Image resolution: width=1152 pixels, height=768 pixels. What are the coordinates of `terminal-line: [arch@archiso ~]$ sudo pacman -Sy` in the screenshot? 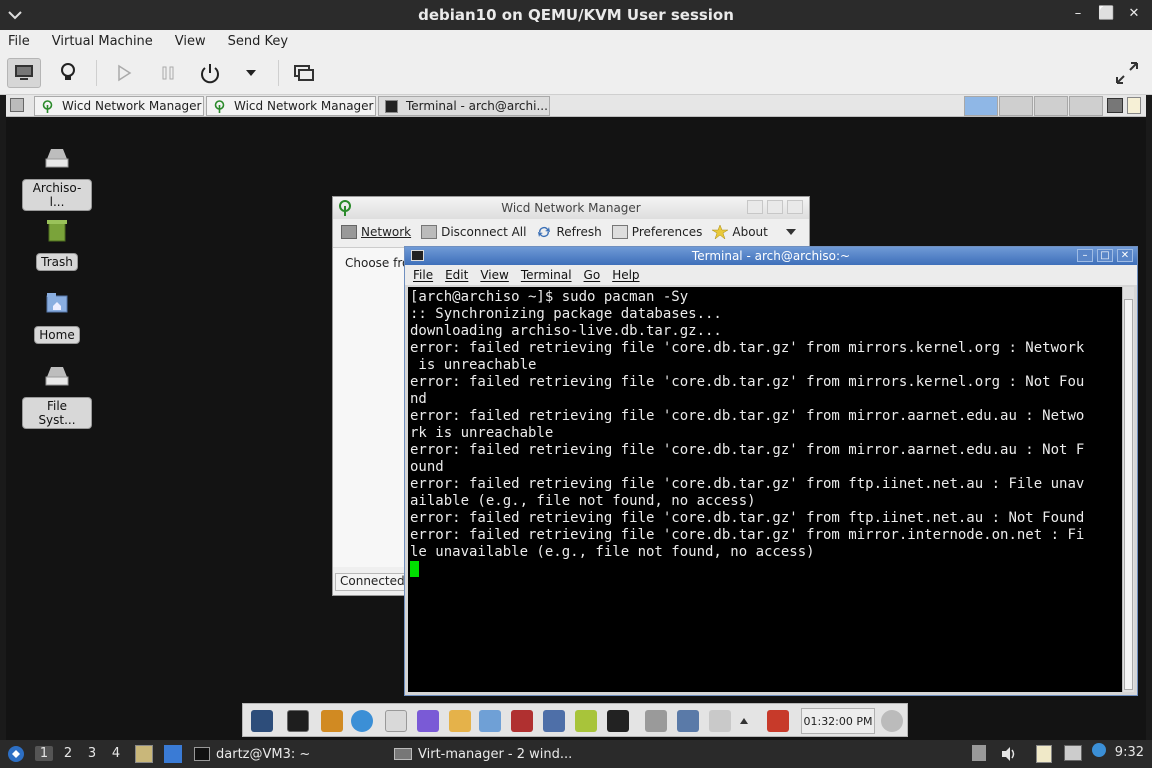 It's located at (549, 297).